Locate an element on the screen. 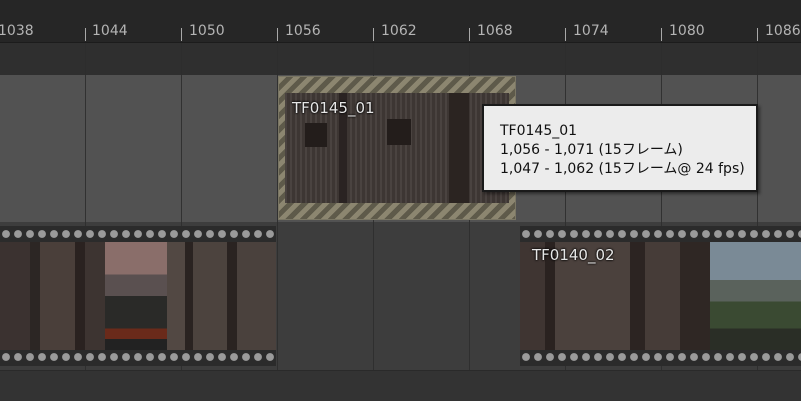  tooltip-clip-name: TF0145_01 is located at coordinates (539, 131).